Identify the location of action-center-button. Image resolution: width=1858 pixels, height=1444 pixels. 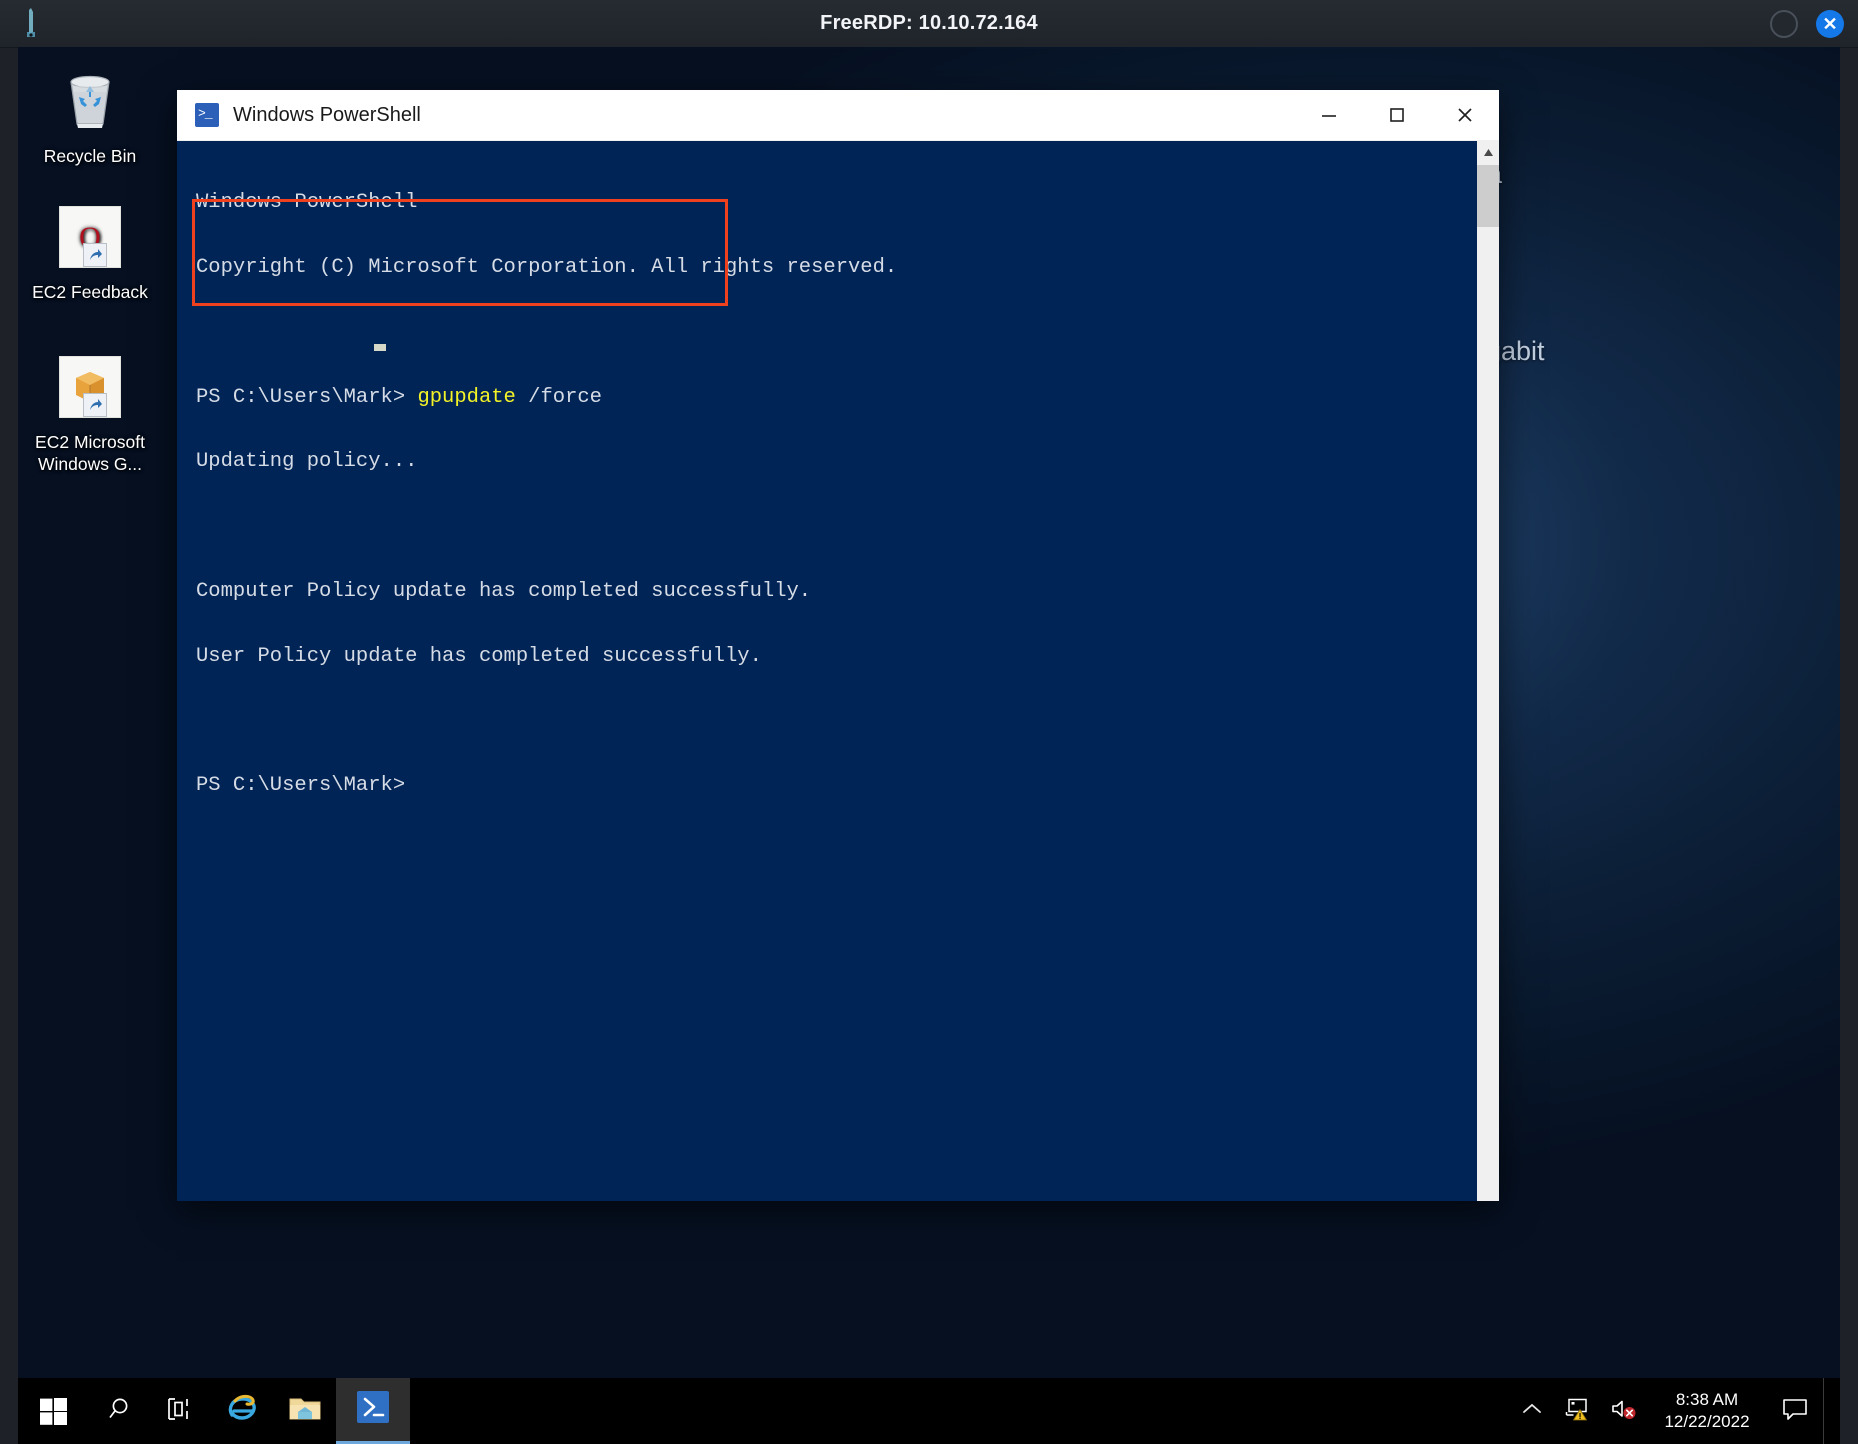
(1795, 1411).